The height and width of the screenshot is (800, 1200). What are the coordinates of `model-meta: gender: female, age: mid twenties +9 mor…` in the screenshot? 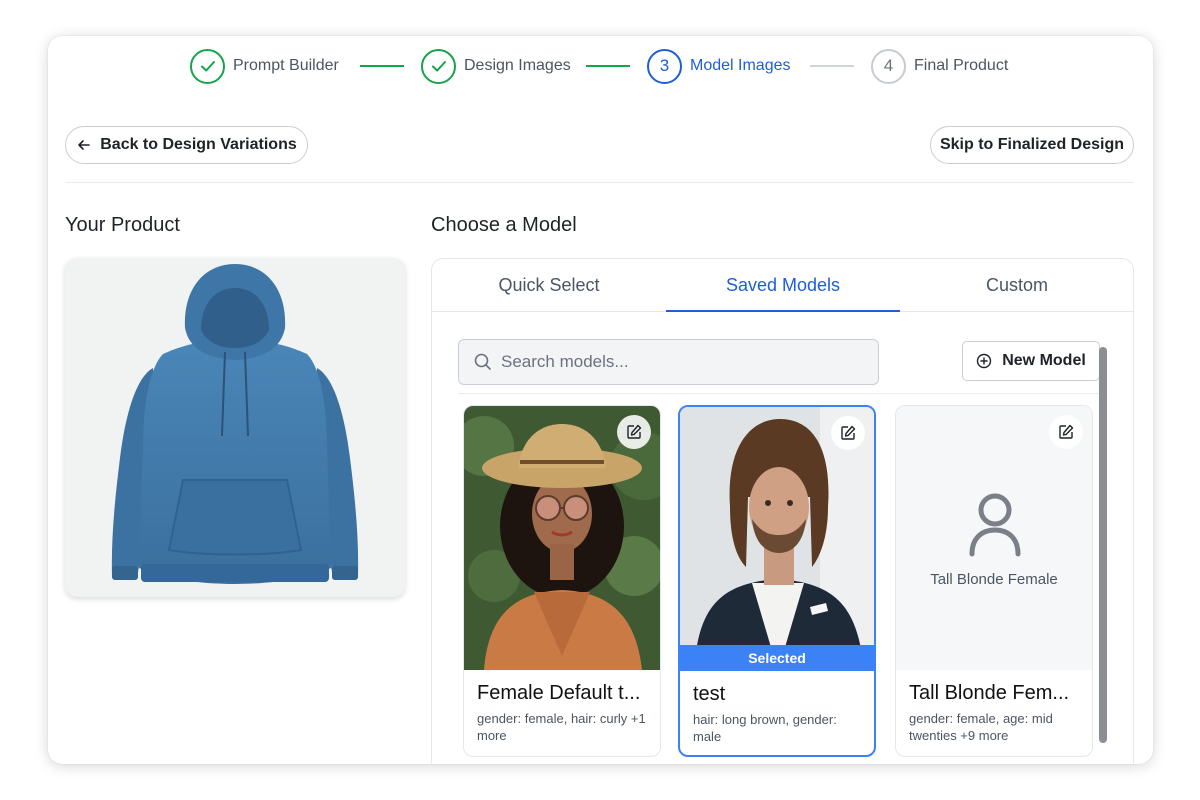 It's located at (981, 727).